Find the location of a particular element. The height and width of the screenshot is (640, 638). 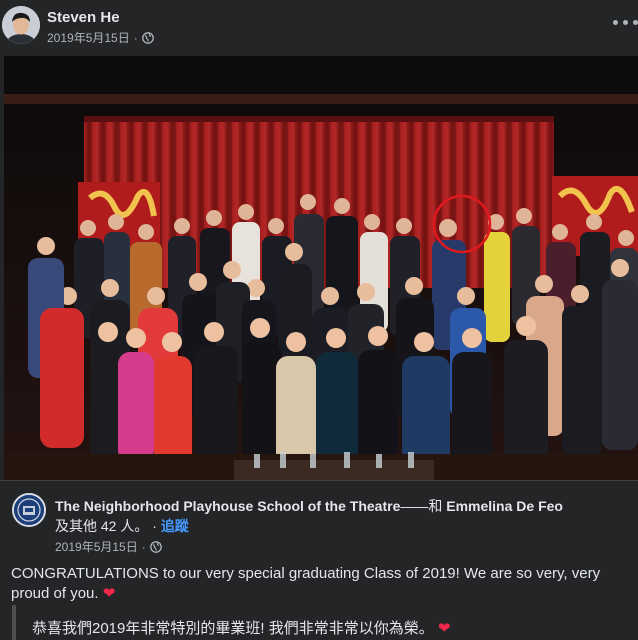

author-name: Steven He is located at coordinates (83, 17).